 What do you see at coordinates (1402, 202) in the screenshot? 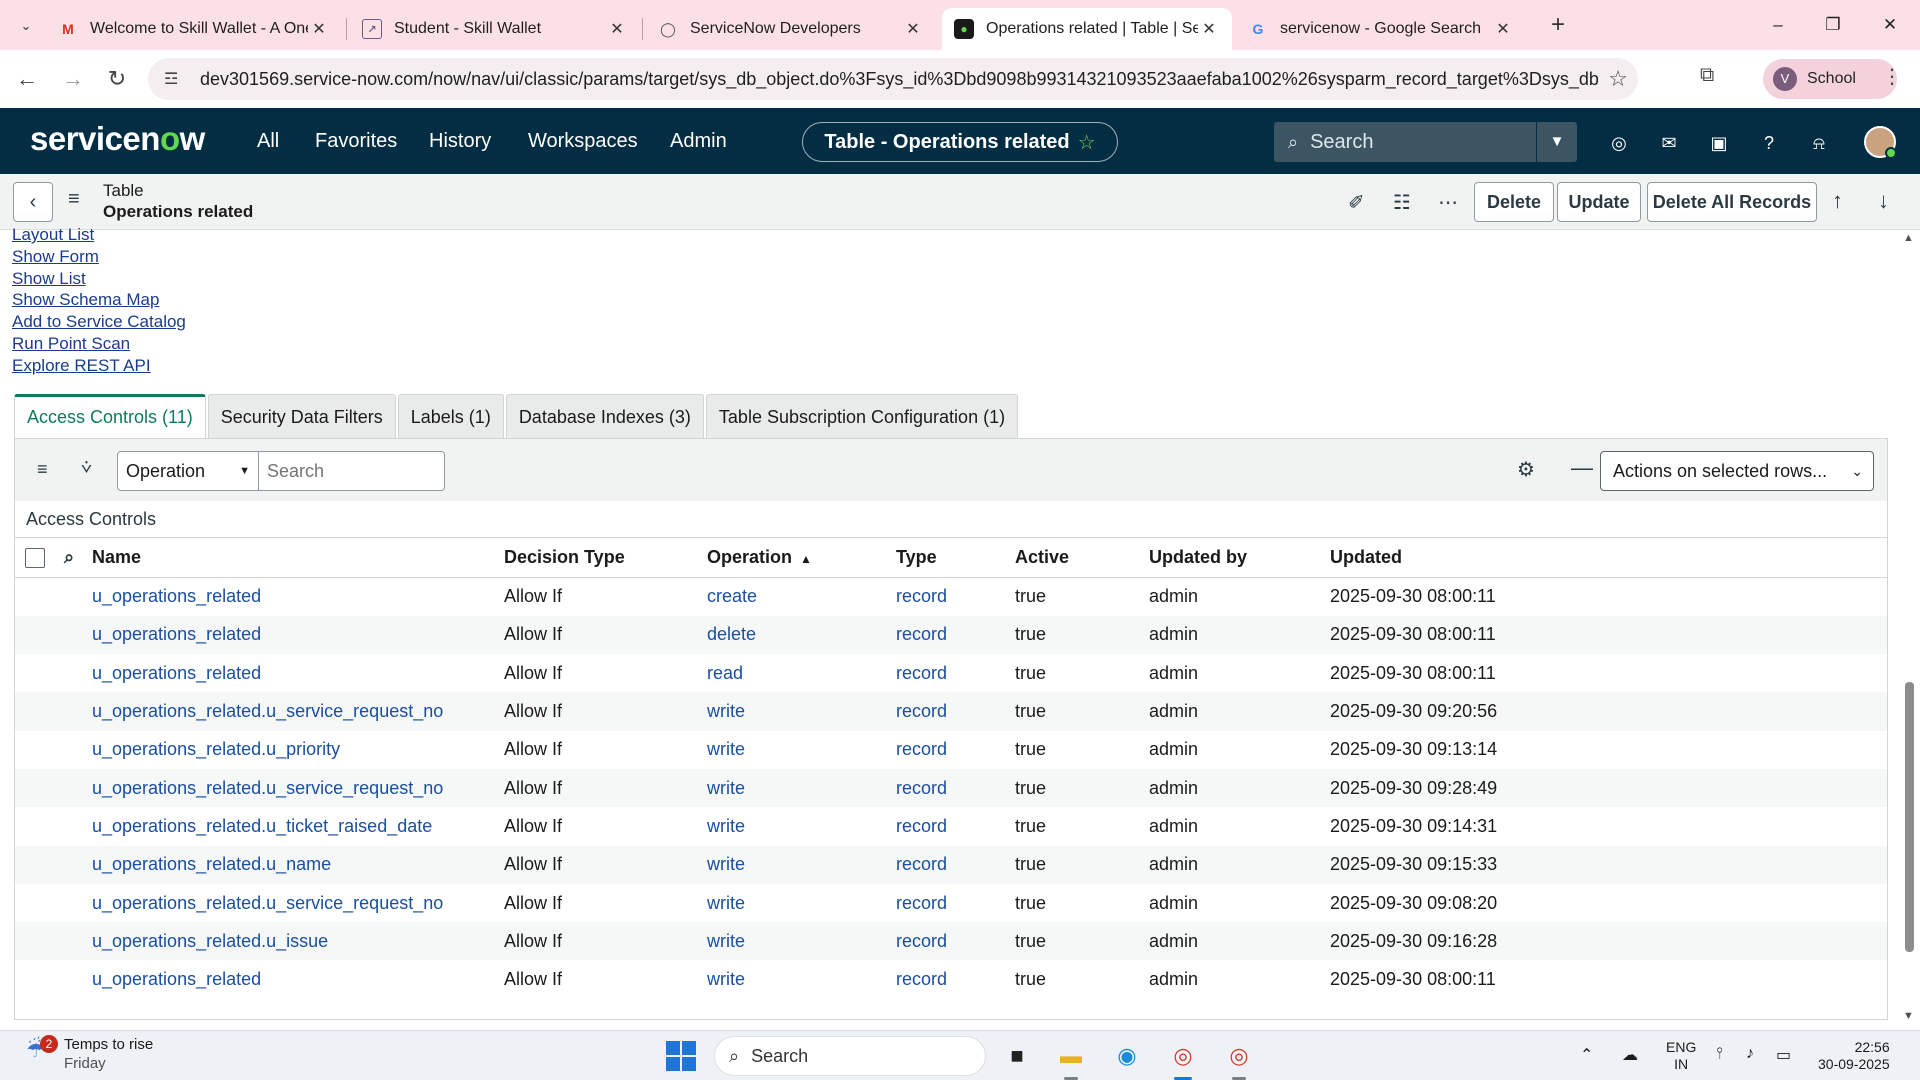
I see `personalize-settings-icon: ☷` at bounding box center [1402, 202].